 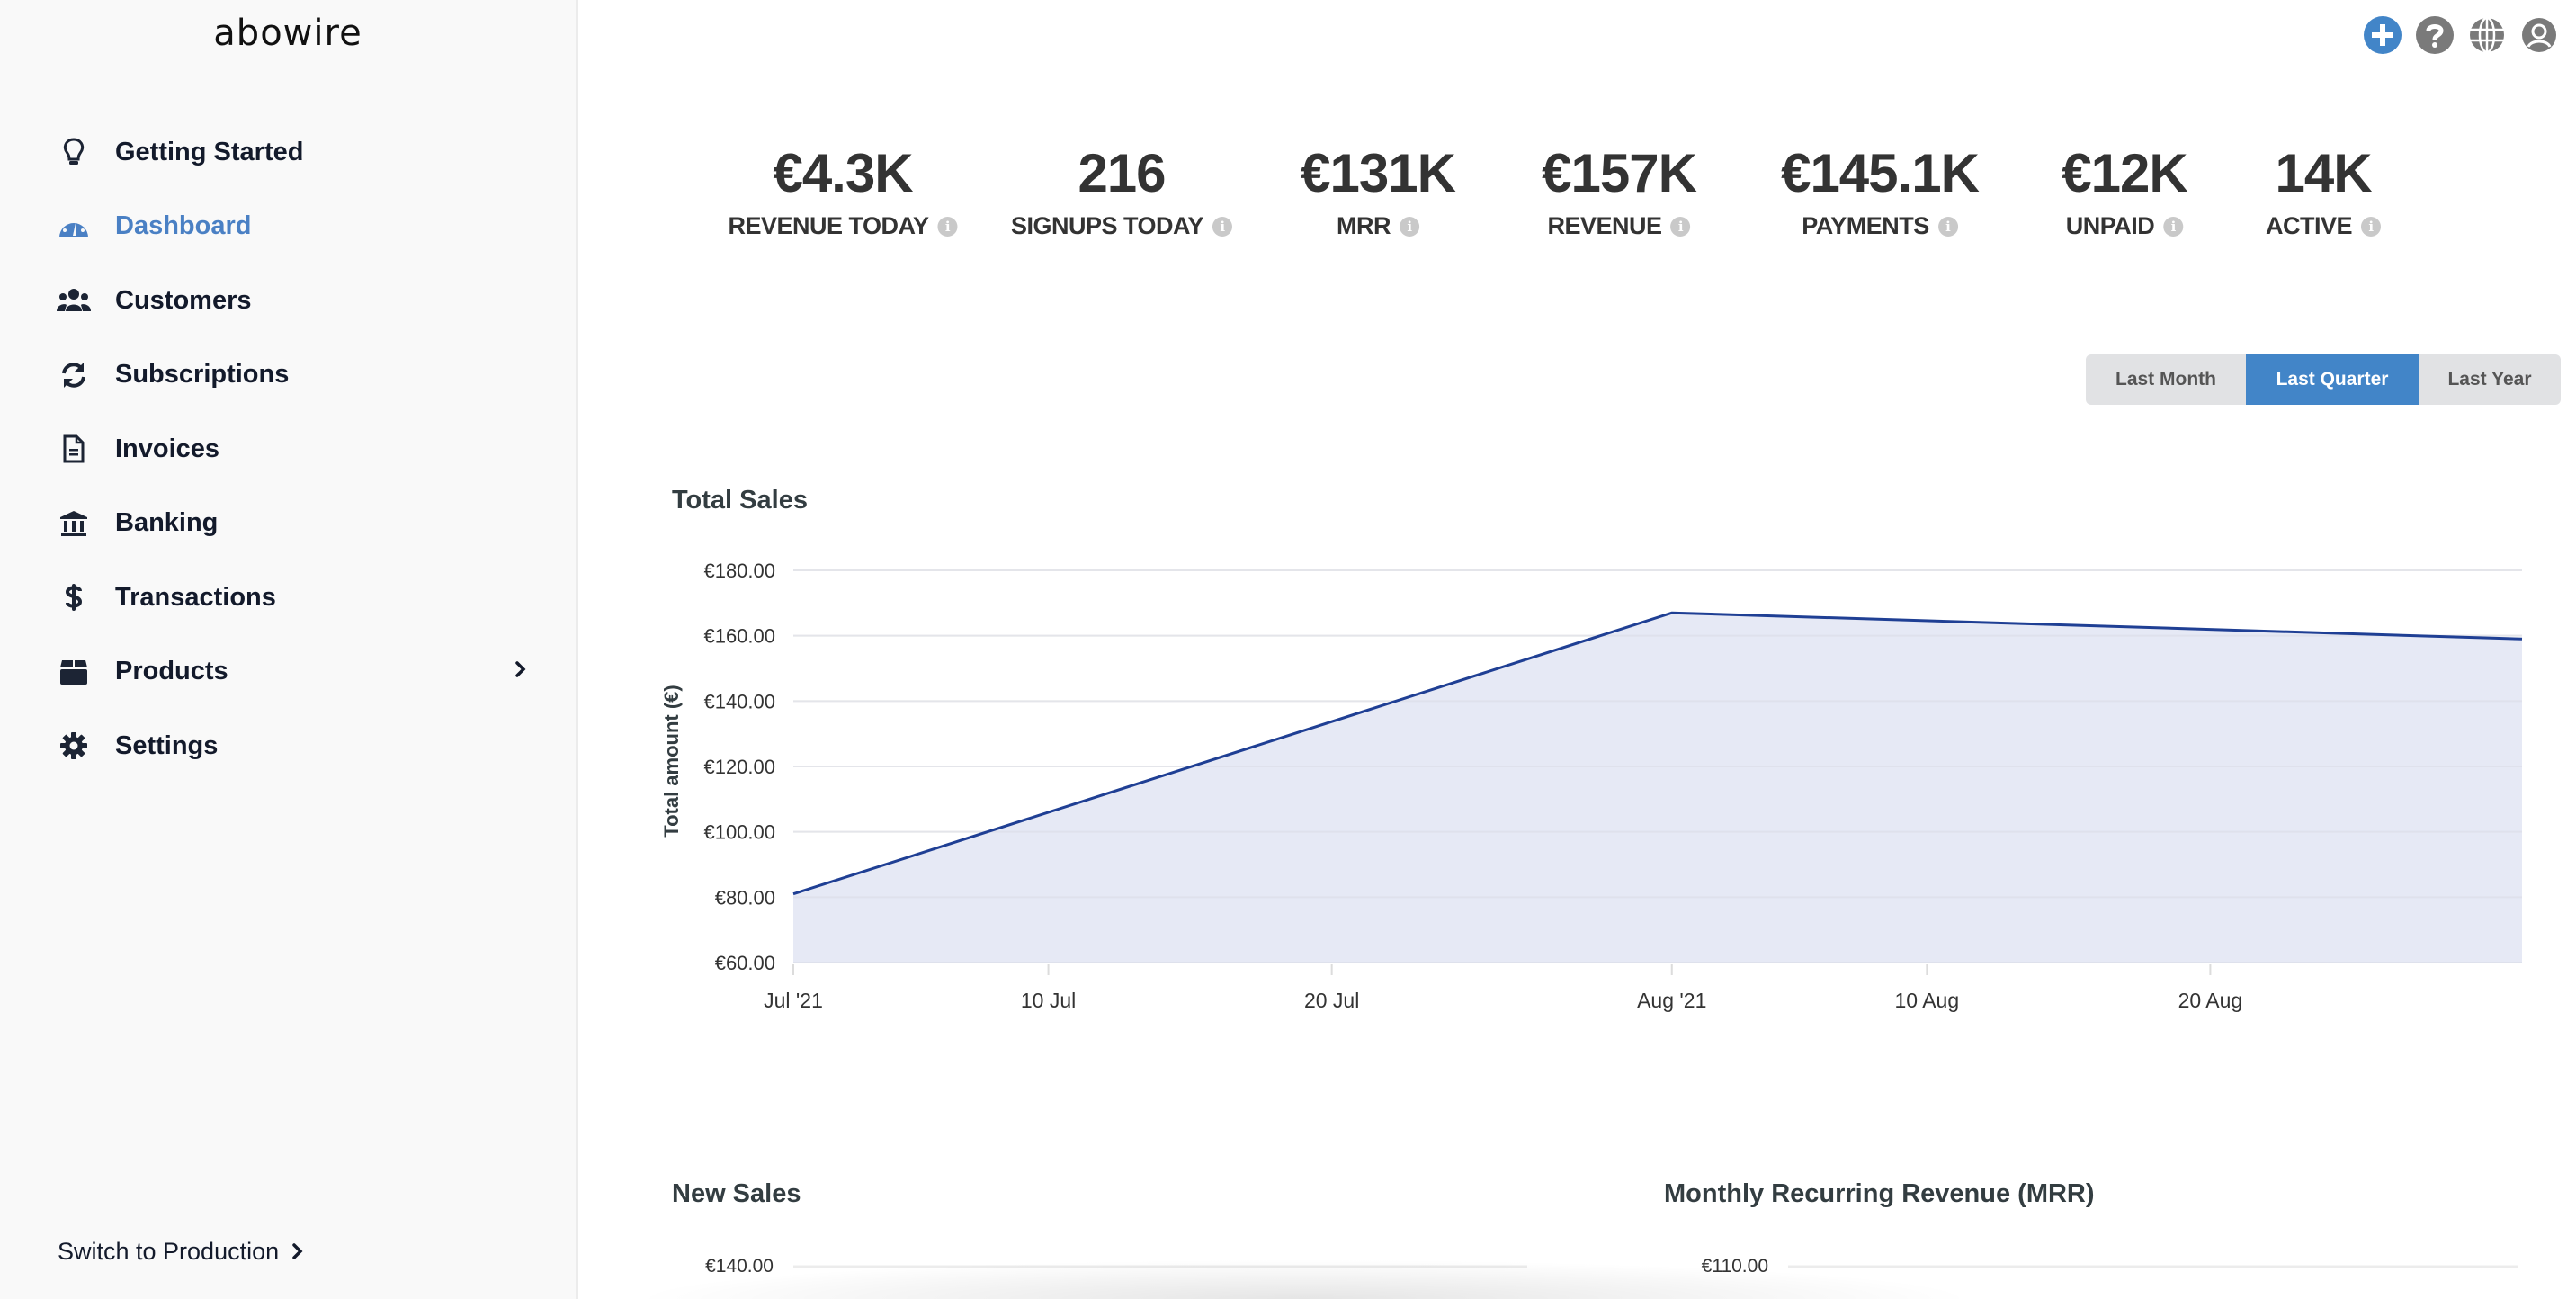 What do you see at coordinates (739, 701) in the screenshot?
I see `y-tick-label: €140.00` at bounding box center [739, 701].